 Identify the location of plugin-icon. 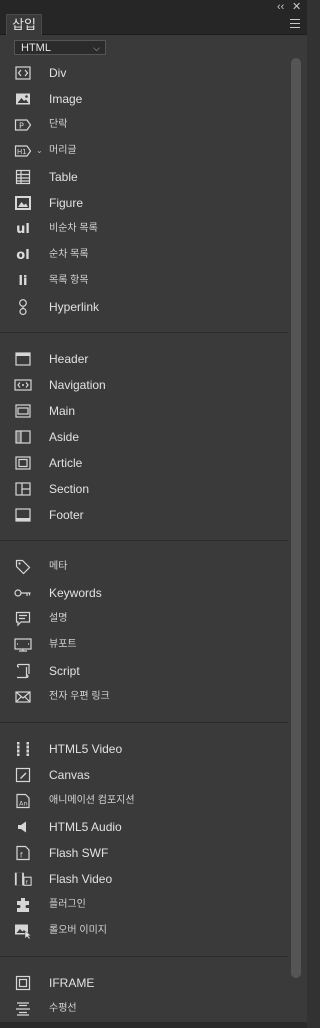
(23, 905).